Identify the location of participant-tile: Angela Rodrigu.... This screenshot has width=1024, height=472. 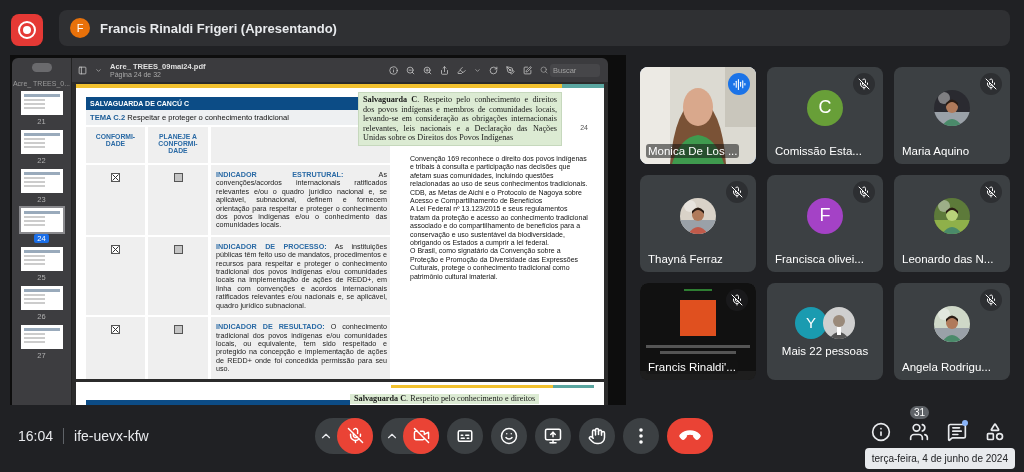
(952, 331).